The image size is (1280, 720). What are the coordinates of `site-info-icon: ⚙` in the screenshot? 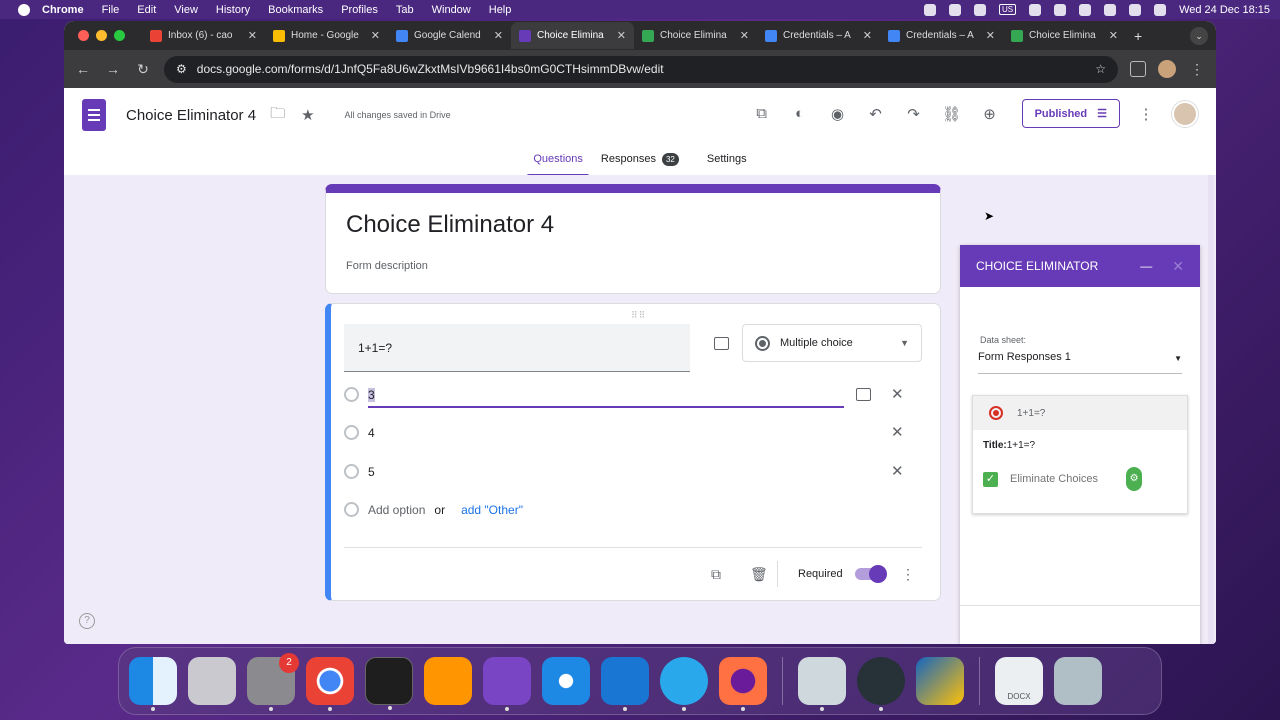 It's located at (181, 69).